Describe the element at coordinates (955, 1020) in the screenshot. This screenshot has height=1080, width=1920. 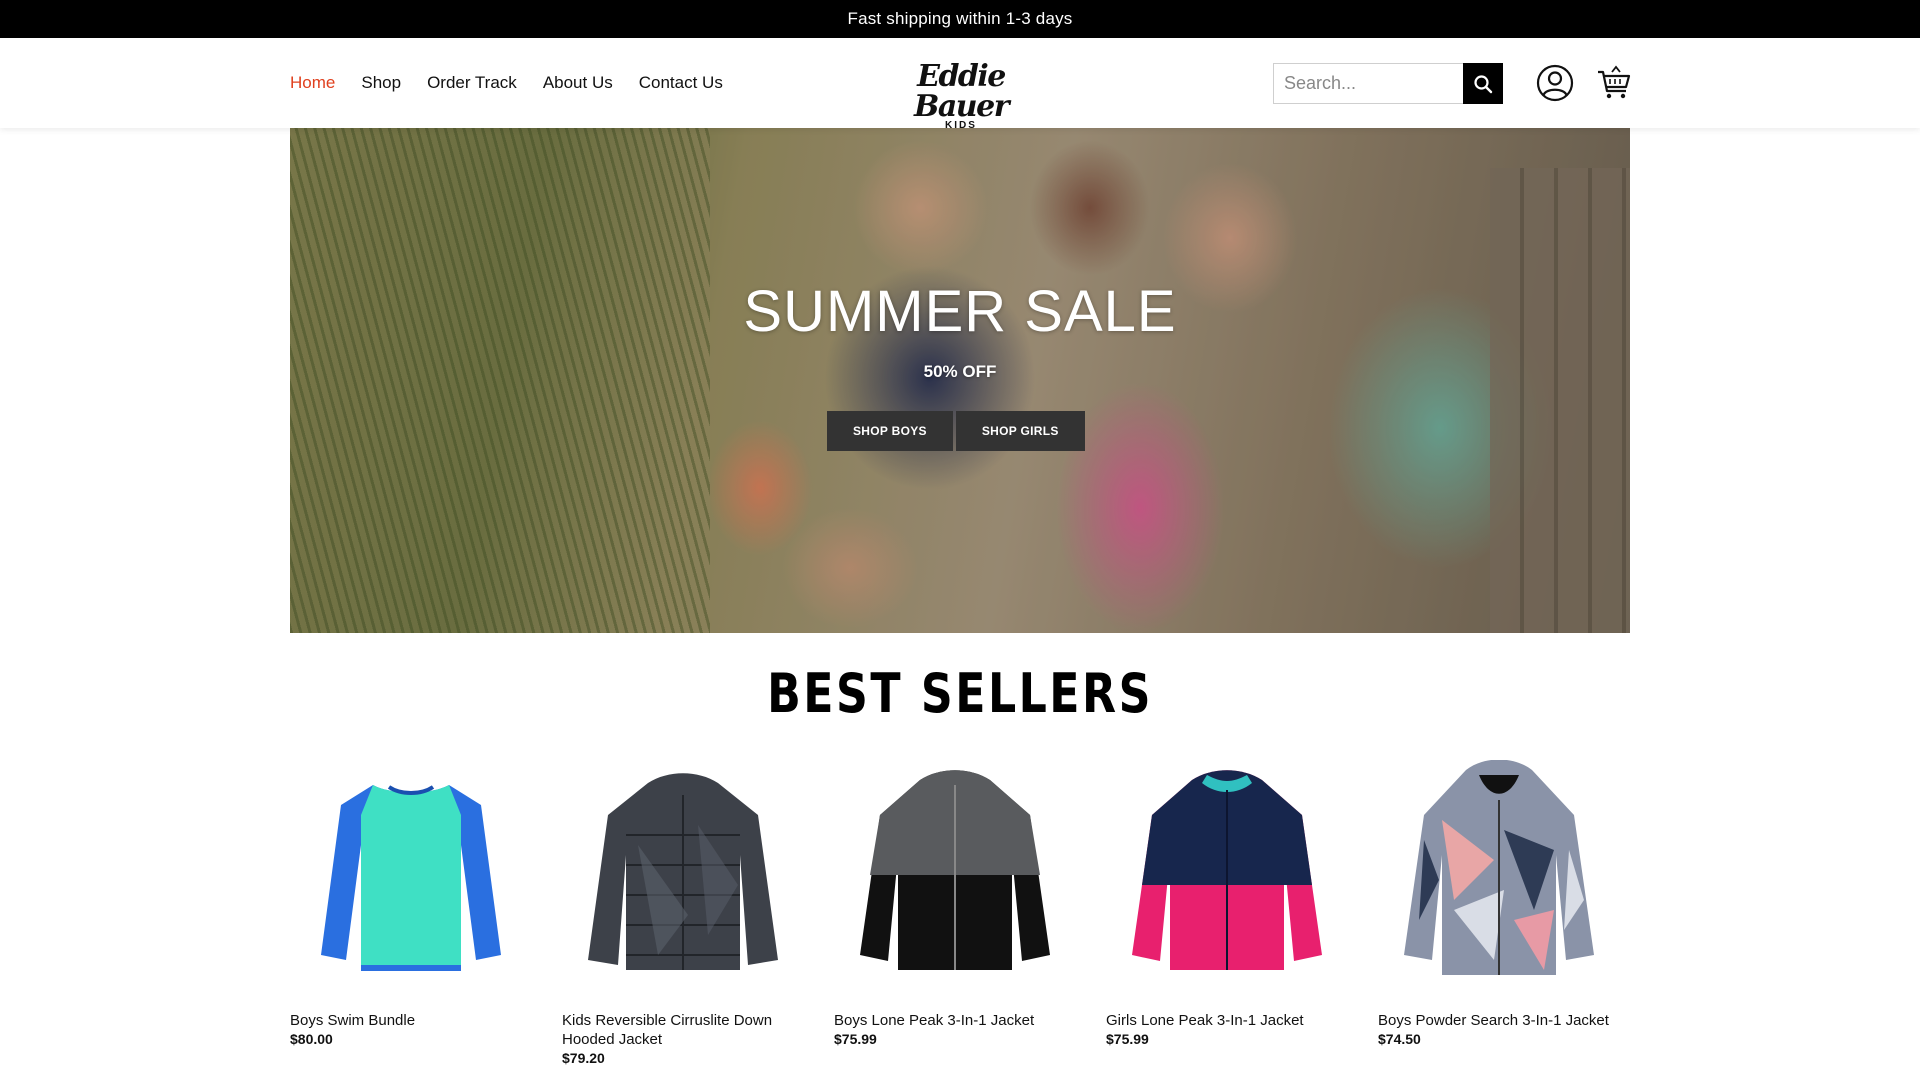
I see `product-name: Boys Lone Peak 3-In-1 Jacket` at that location.